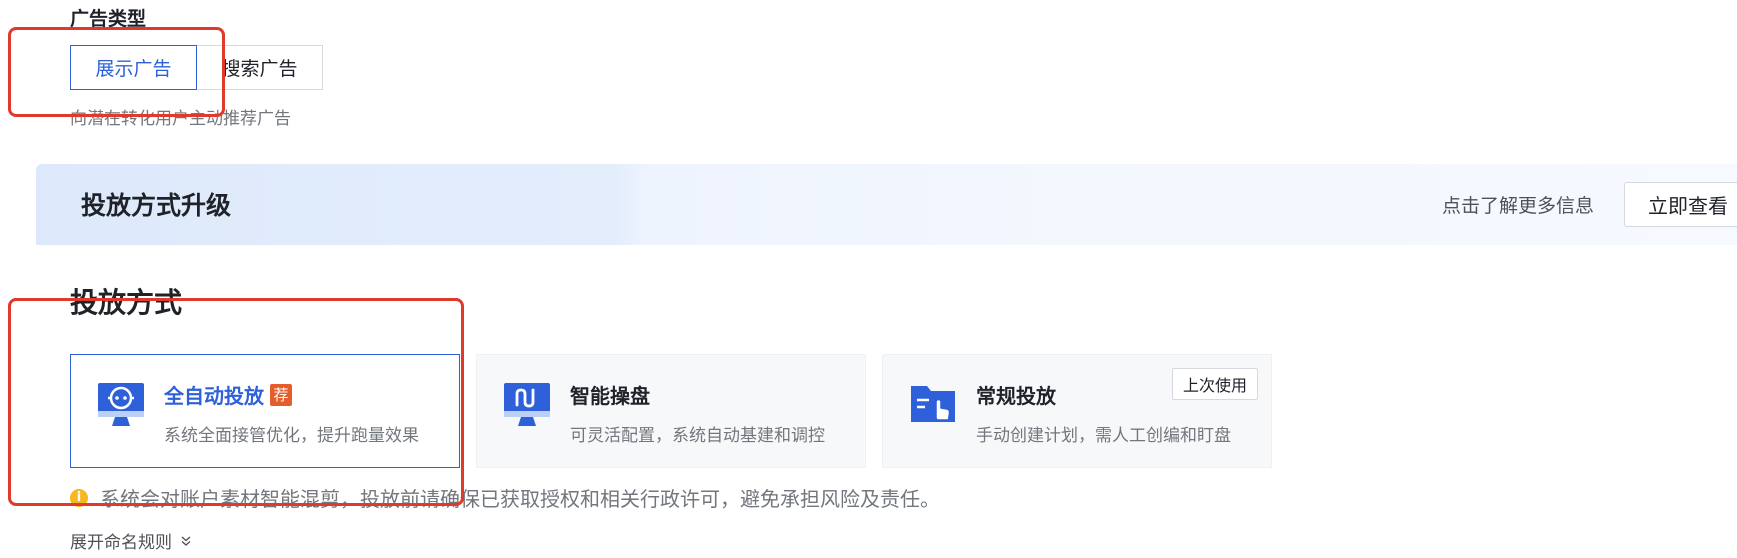 The width and height of the screenshot is (1737, 558). I want to click on ad-type-description: 向潜在转化用户主动推荐广告, so click(180, 119).